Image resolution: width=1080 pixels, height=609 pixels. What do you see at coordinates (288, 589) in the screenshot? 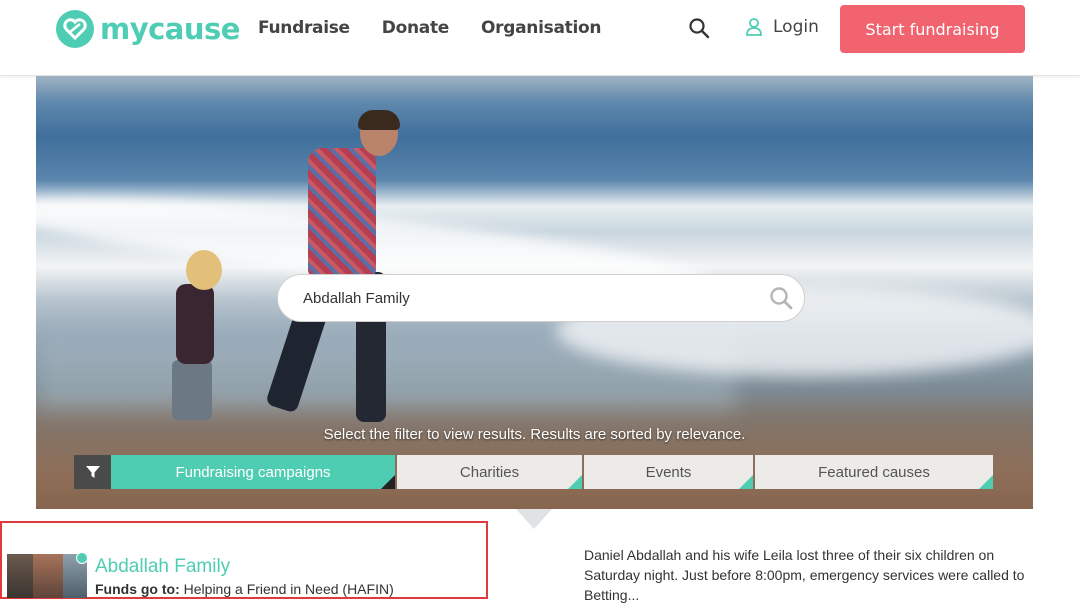
I see `funds-value: Helping a Friend in Need (HAFIN)` at bounding box center [288, 589].